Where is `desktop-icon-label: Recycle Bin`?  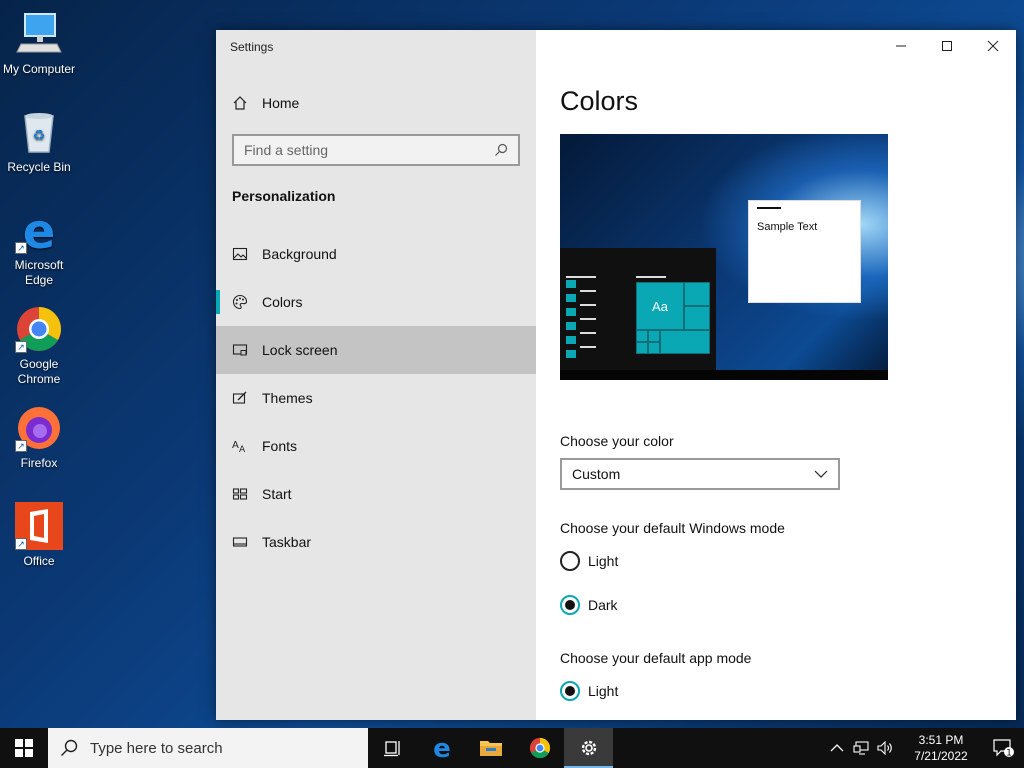
desktop-icon-label: Recycle Bin is located at coordinates (39, 167).